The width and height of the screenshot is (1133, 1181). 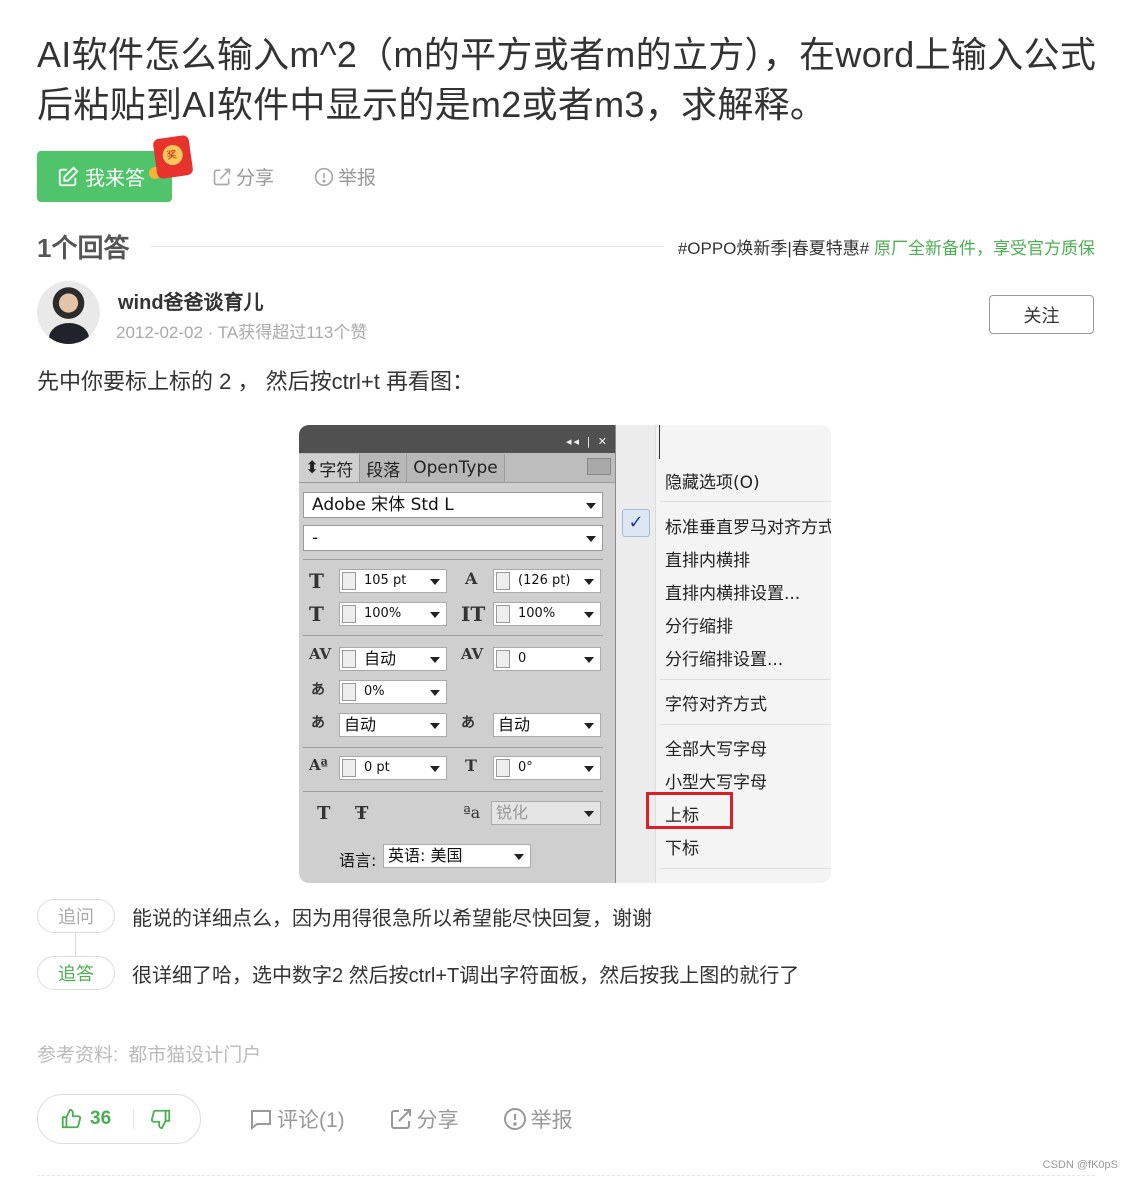 I want to click on antialias-field: 锐化, so click(x=546, y=813).